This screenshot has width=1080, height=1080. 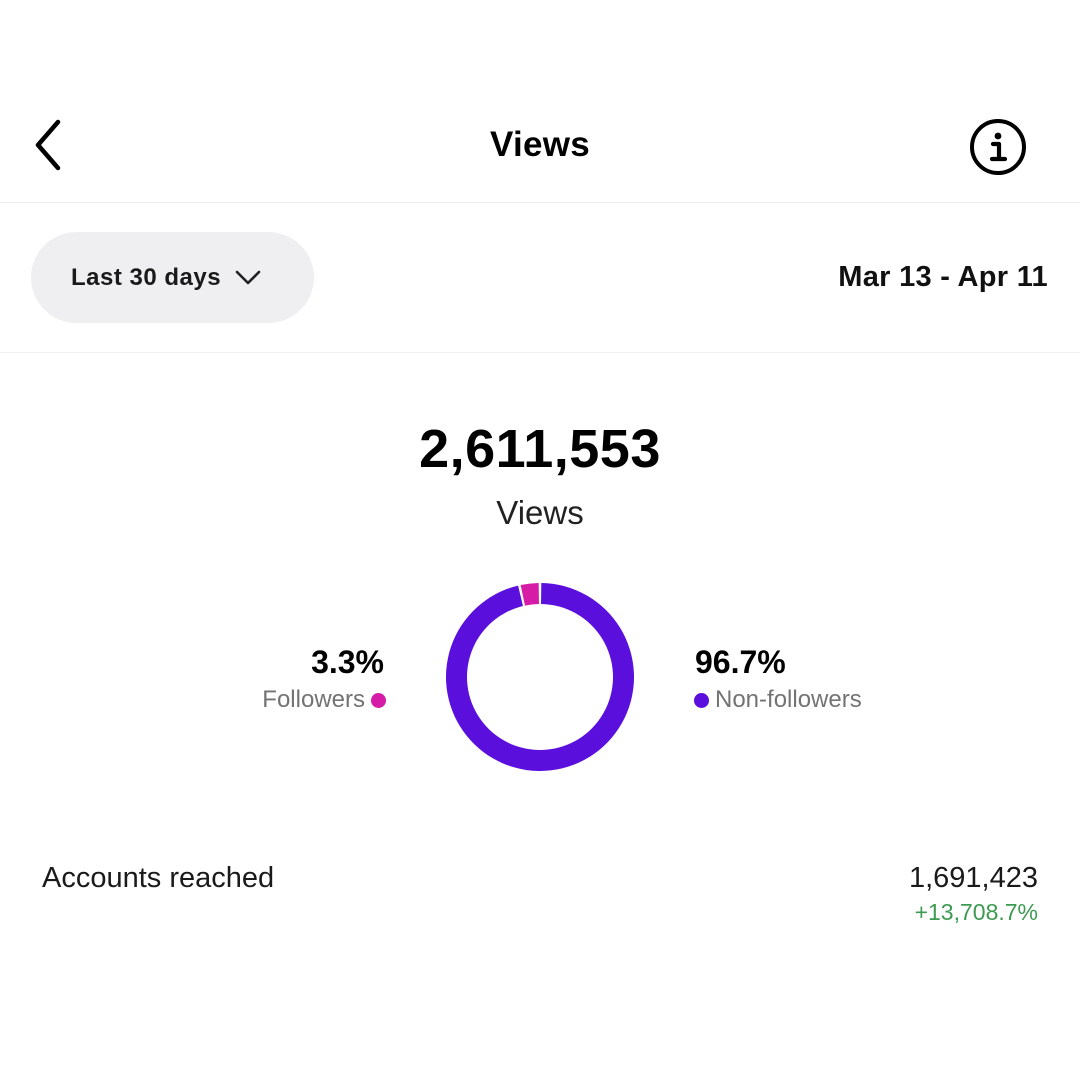 What do you see at coordinates (313, 699) in the screenshot?
I see `followers-legend-label: Followers` at bounding box center [313, 699].